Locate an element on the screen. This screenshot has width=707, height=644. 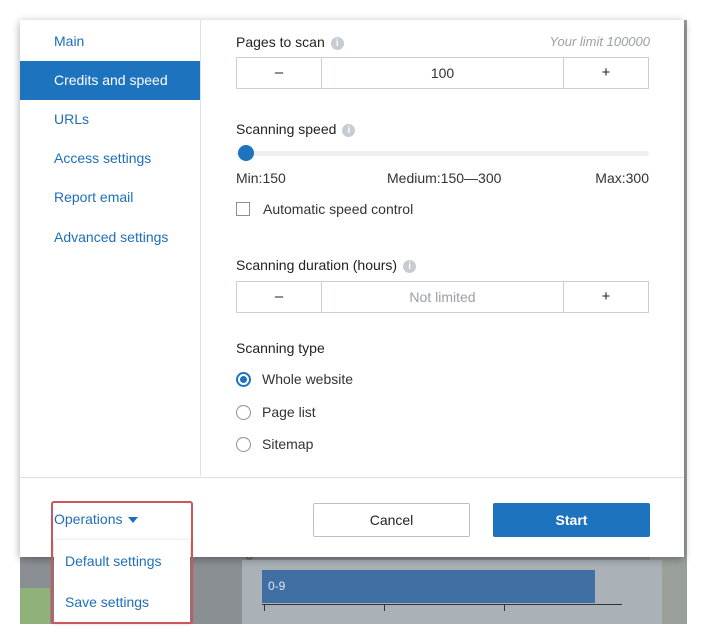
sidebar-item-access-settings: Access settings is located at coordinates (110, 158).